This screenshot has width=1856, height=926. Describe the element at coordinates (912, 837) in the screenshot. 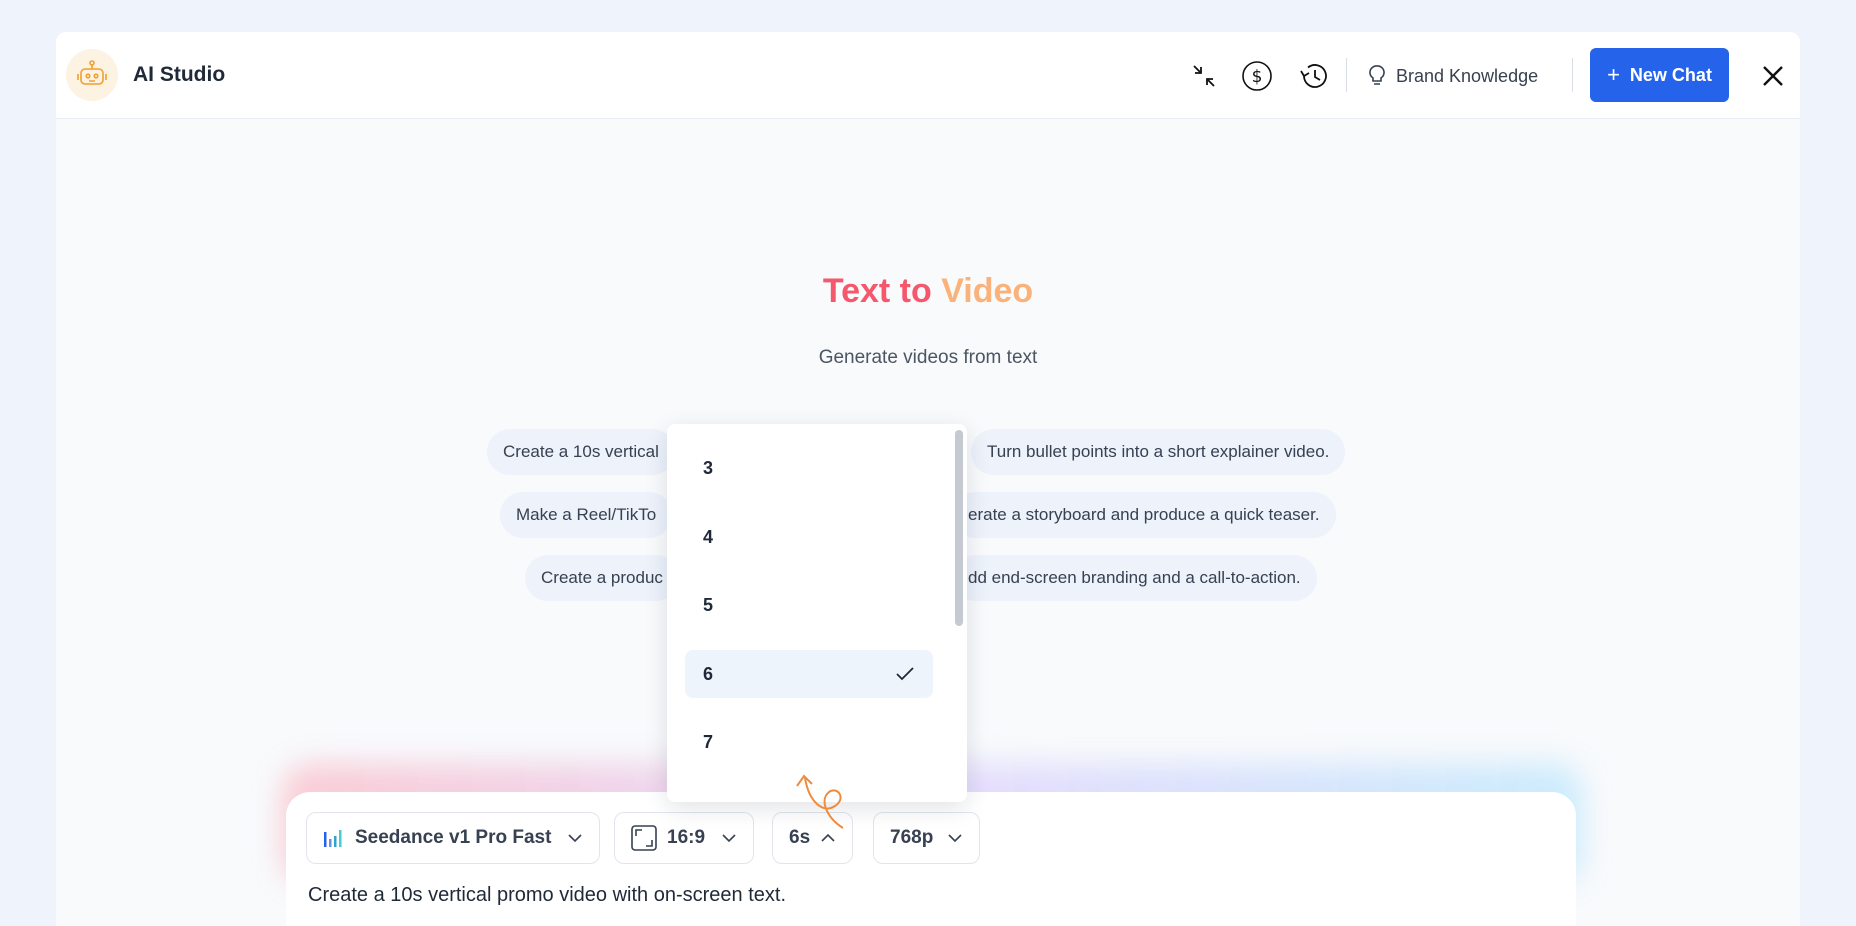

I see `resolution-label: 768p` at that location.